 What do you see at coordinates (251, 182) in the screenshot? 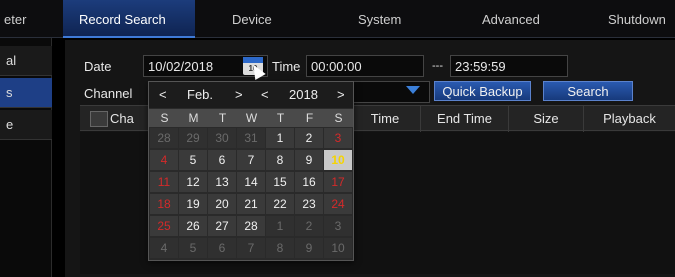
I see `calendar-day: 14` at bounding box center [251, 182].